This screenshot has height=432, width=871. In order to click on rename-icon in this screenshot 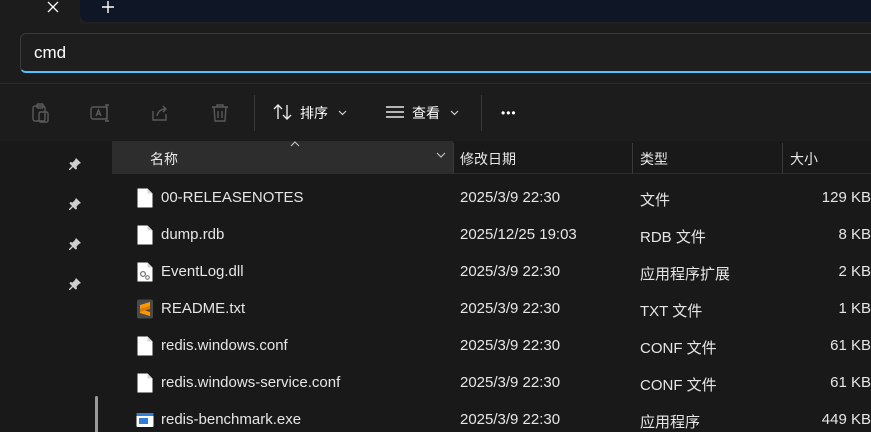, I will do `click(100, 113)`.